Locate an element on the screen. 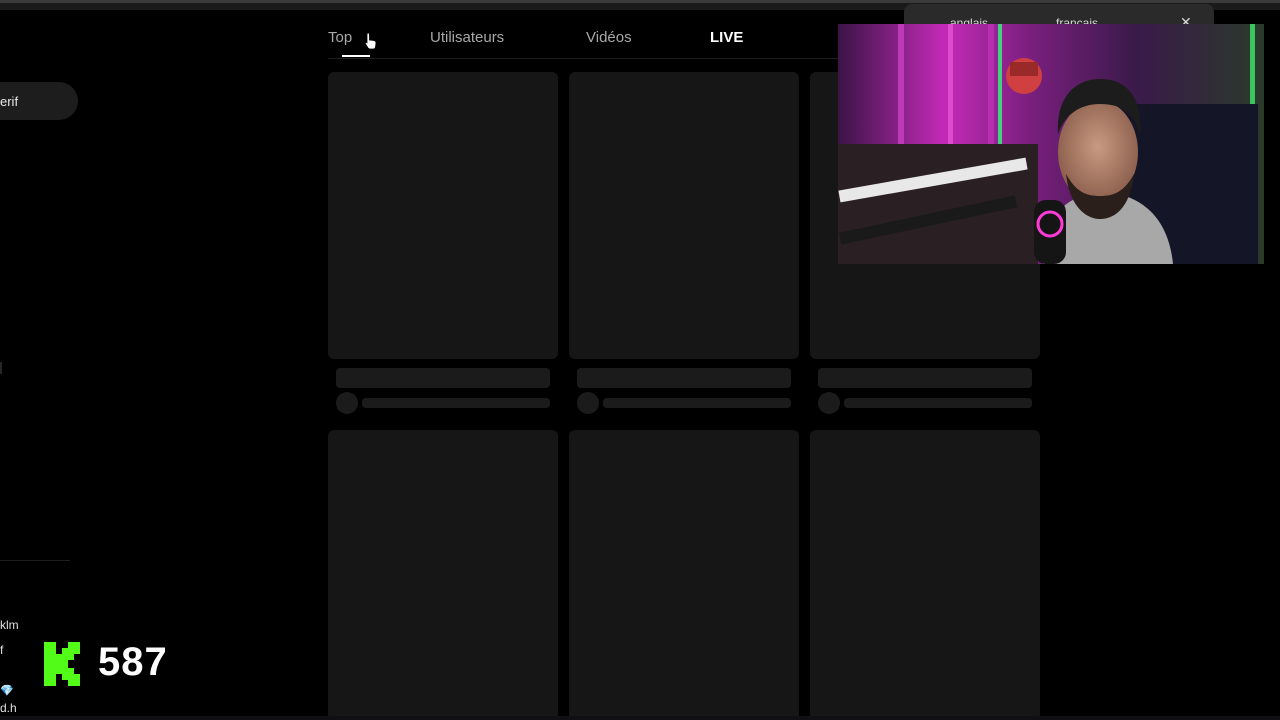  chat-line: f is located at coordinates (2, 650).